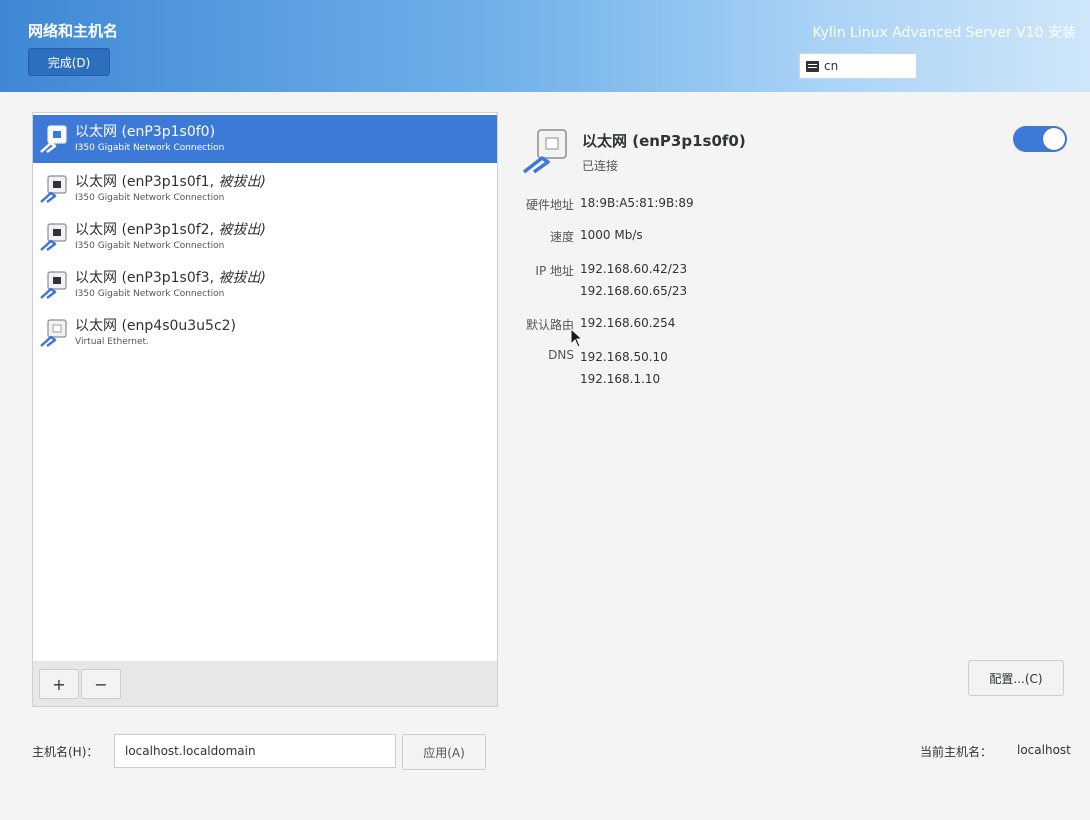 This screenshot has height=820, width=1090. What do you see at coordinates (561, 355) in the screenshot?
I see `dns-label: DNS` at bounding box center [561, 355].